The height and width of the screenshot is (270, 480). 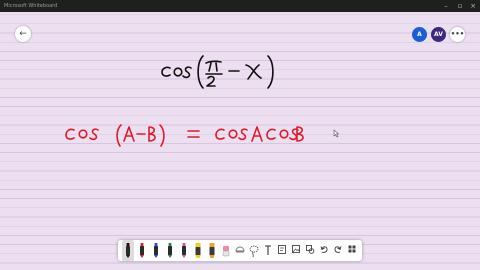 What do you see at coordinates (336, 133) in the screenshot?
I see `cursor-icon` at bounding box center [336, 133].